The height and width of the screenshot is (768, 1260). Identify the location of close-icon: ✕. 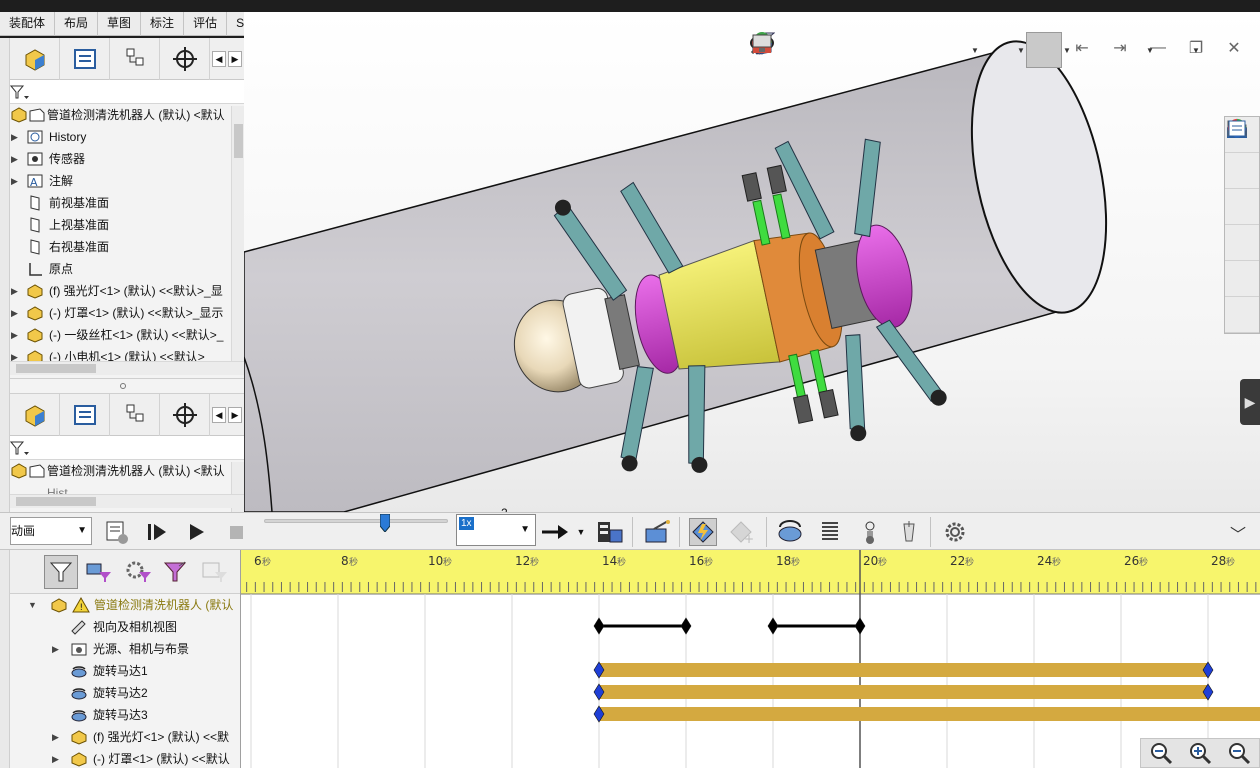
(1234, 48).